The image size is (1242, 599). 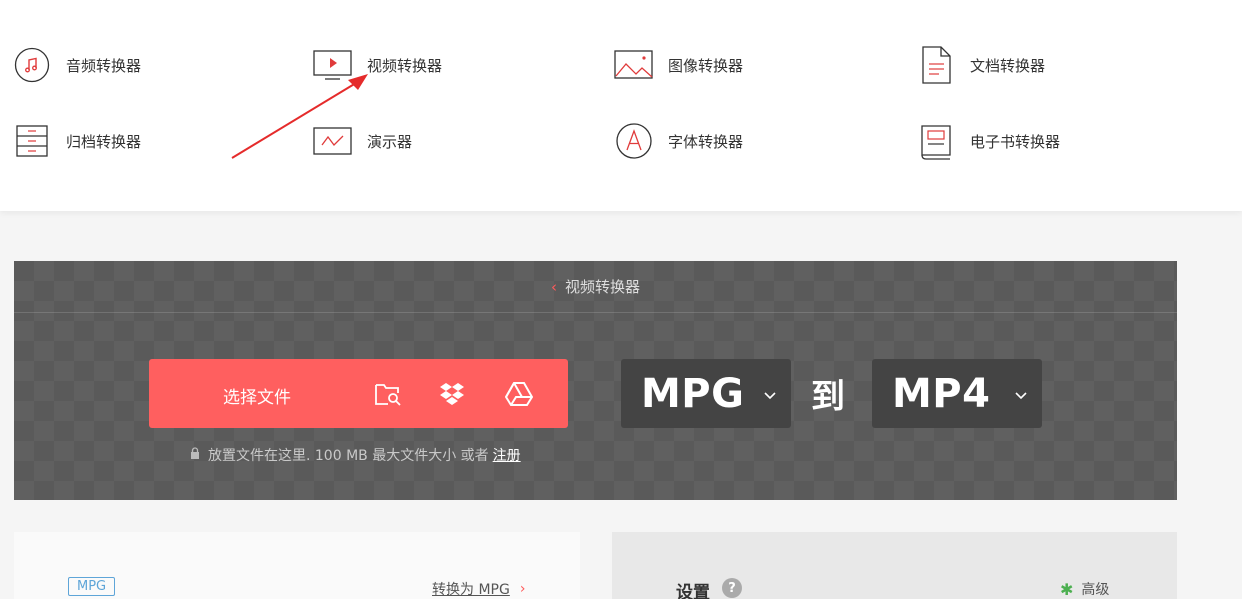 What do you see at coordinates (706, 141) in the screenshot?
I see `menu-item-label: 字体转换器` at bounding box center [706, 141].